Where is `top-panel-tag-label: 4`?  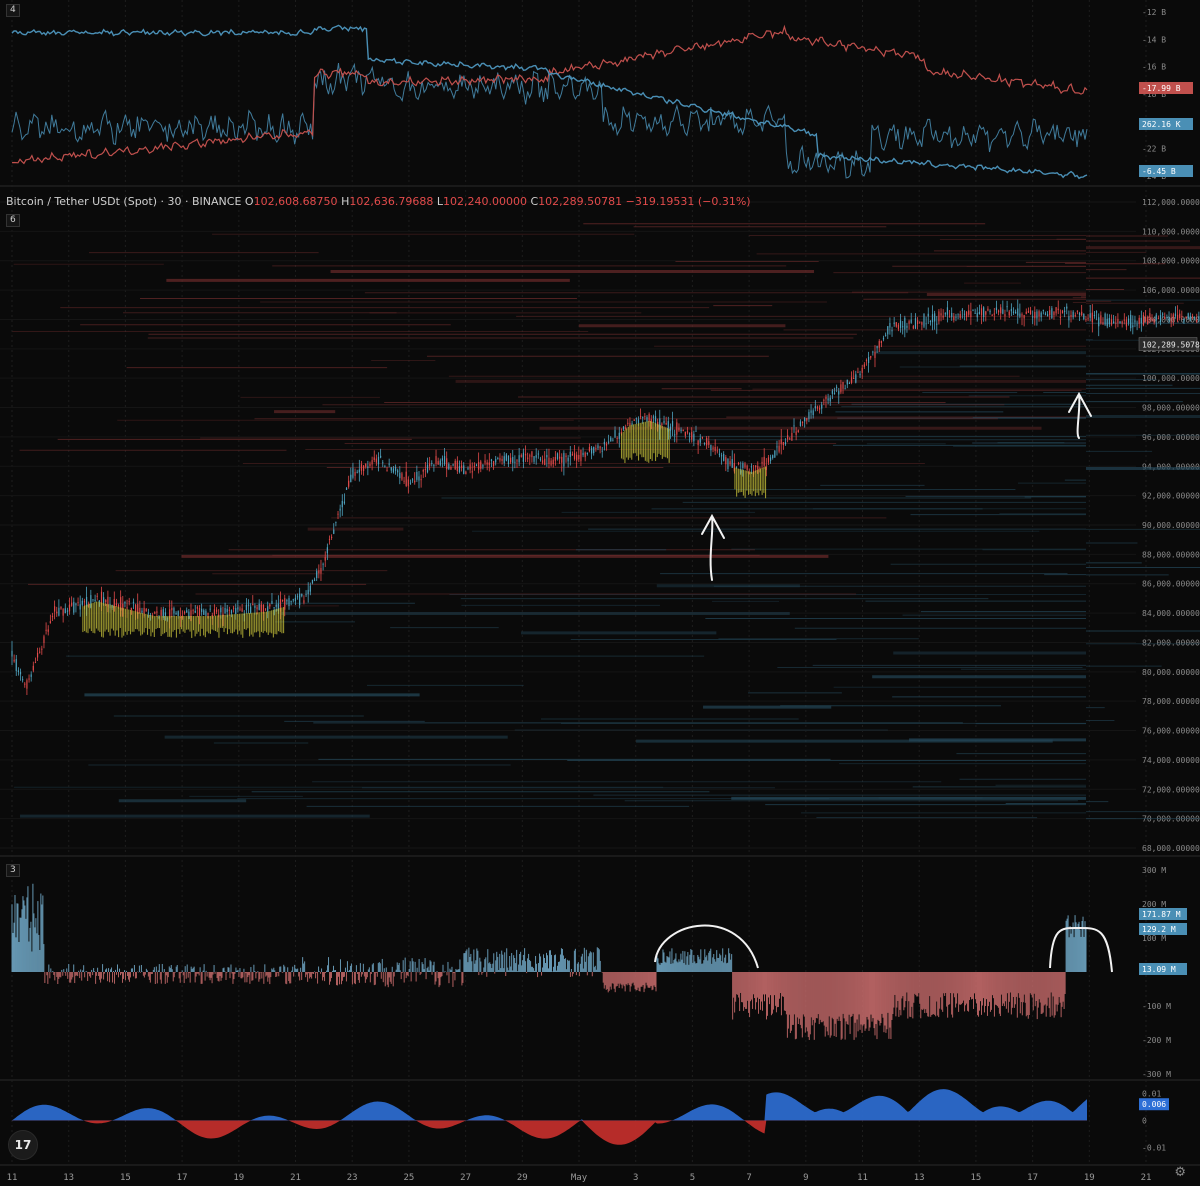
top-panel-tag-label: 4 is located at coordinates (13, 10).